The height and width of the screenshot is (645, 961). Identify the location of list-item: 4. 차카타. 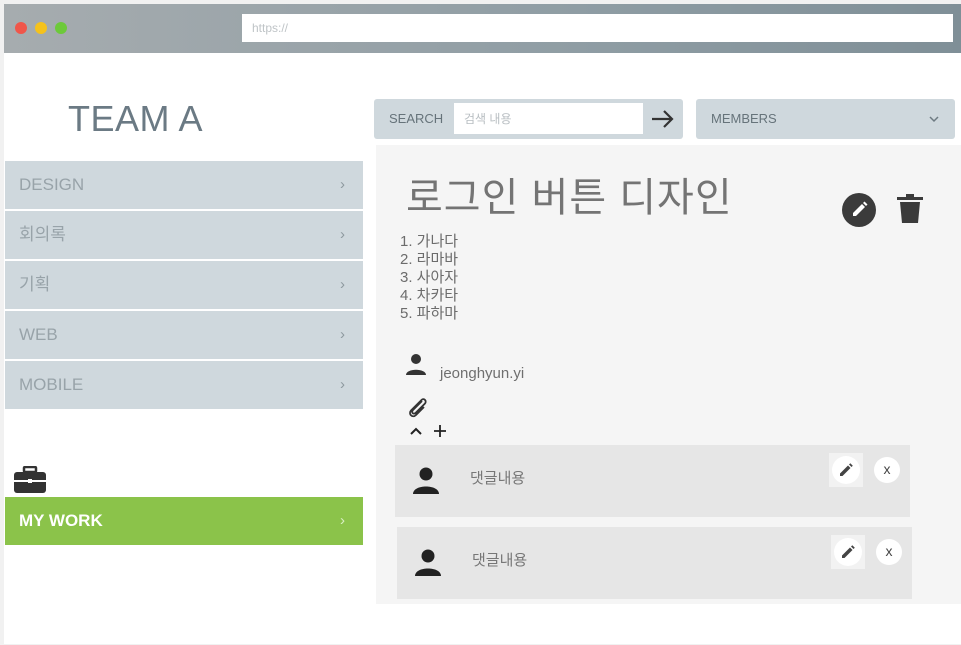
(429, 295).